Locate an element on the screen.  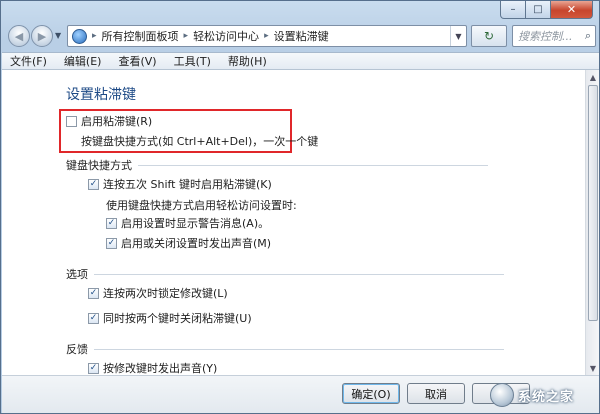
breadcrumb-item-ease-of-access: 轻松访问中心 is located at coordinates (226, 36).